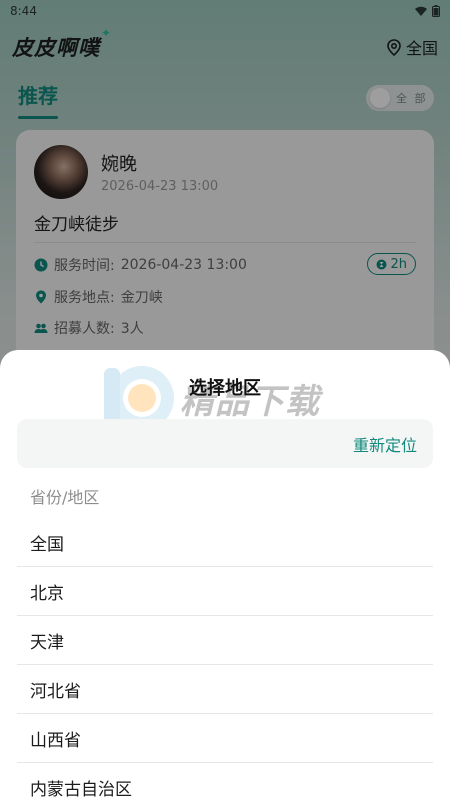  What do you see at coordinates (65, 497) in the screenshot?
I see `province-list-header: 省份/地区` at bounding box center [65, 497].